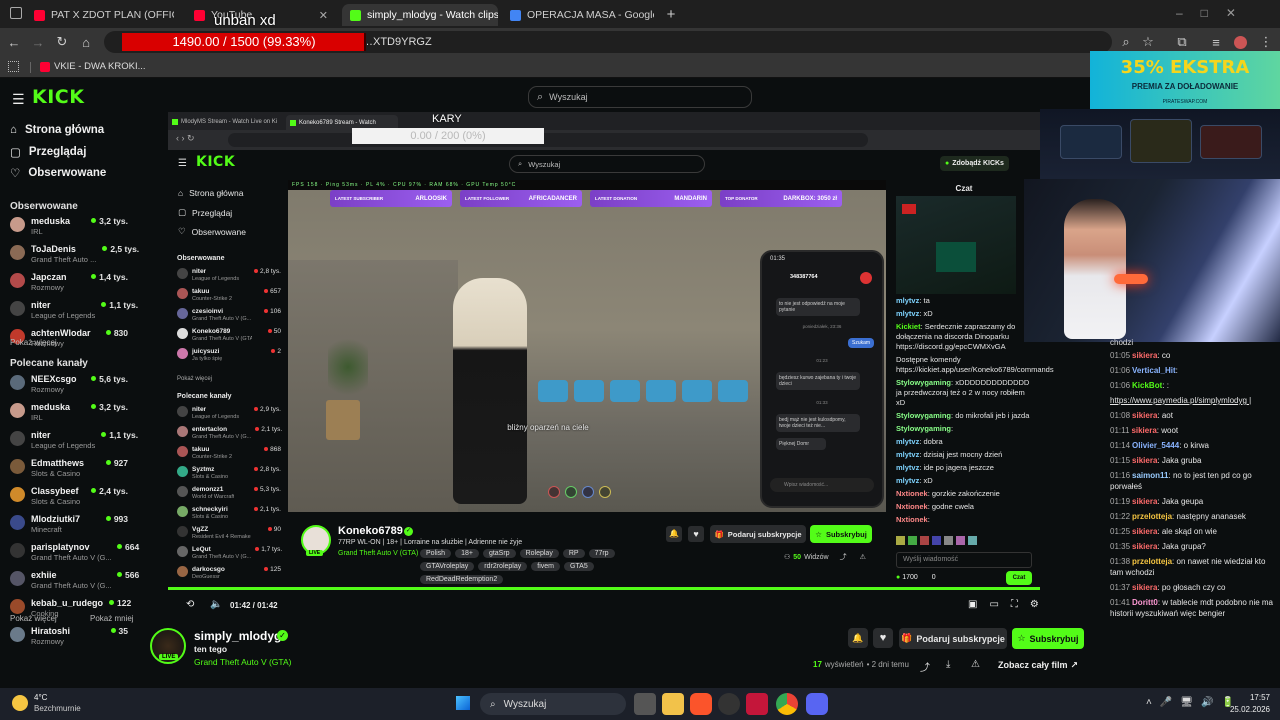 The height and width of the screenshot is (720, 1280). I want to click on taskbar-search: ⌕ Wyszukaj, so click(553, 704).